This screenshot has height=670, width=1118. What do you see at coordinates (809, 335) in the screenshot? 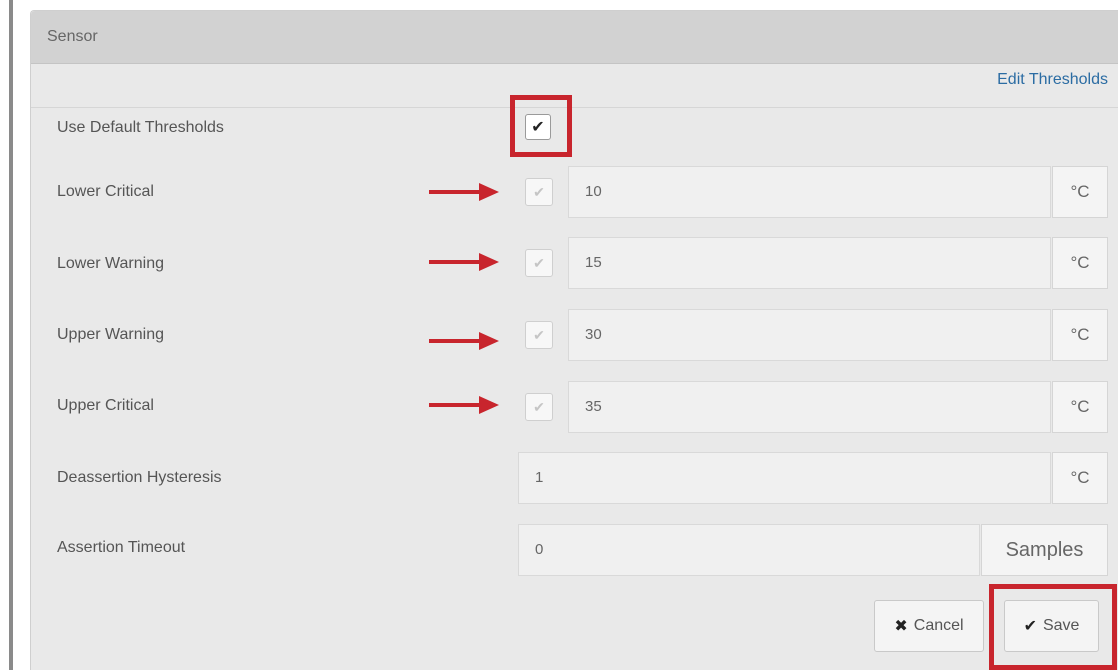
I see `upper-warning-input: 30` at bounding box center [809, 335].